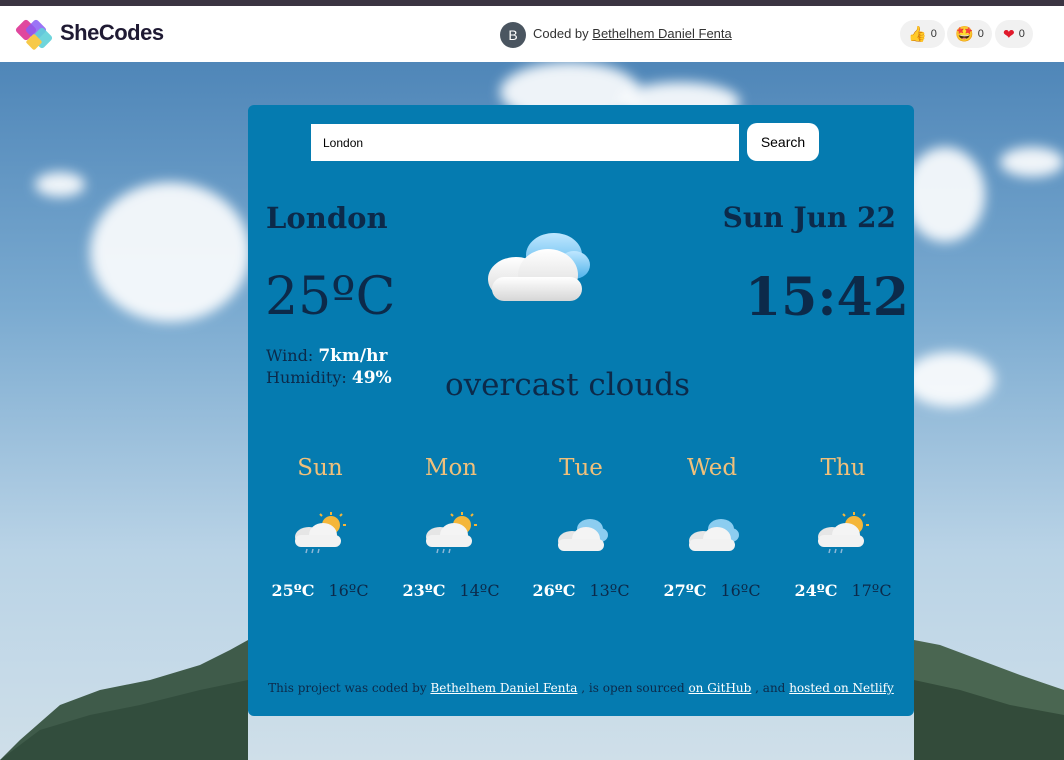 The width and height of the screenshot is (1064, 760). What do you see at coordinates (633, 688) in the screenshot?
I see `footer-text-2: , is open sourced` at bounding box center [633, 688].